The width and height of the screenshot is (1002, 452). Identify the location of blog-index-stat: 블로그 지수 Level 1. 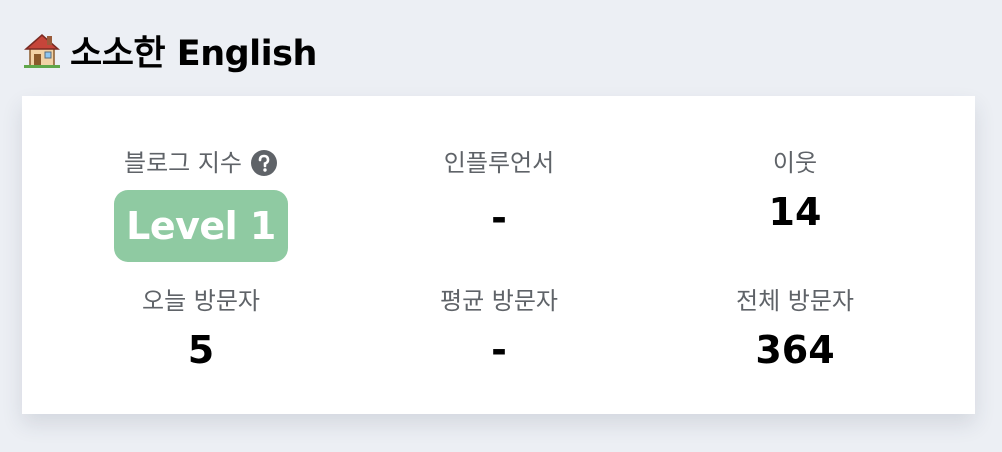
(201, 204).